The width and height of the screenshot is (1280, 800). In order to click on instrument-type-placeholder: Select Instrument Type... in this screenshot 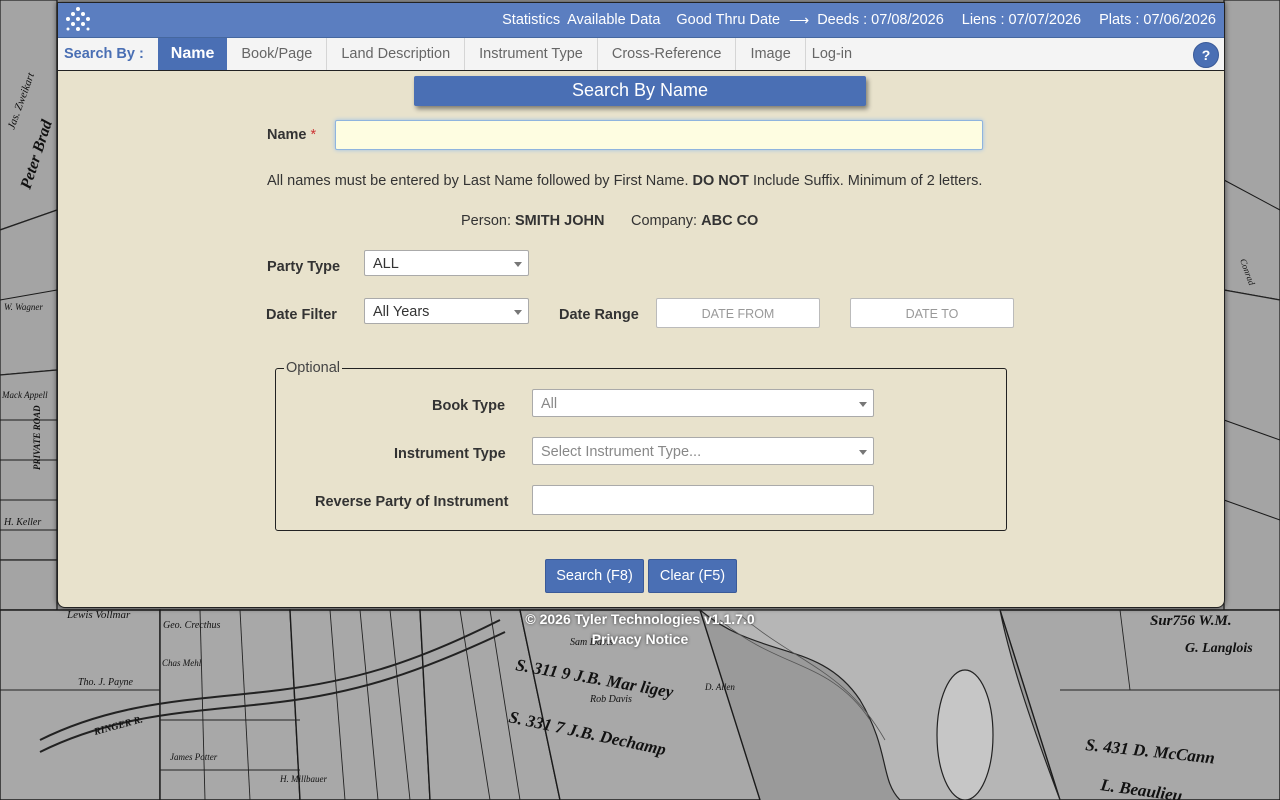, I will do `click(621, 452)`.